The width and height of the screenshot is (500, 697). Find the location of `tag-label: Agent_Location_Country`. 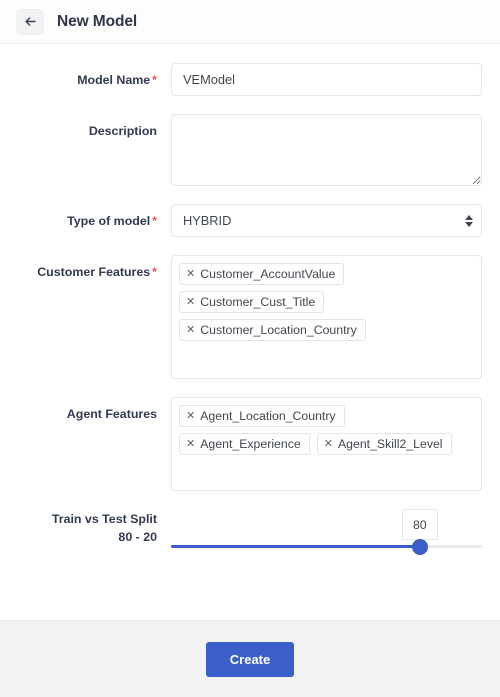

tag-label: Agent_Location_Country is located at coordinates (268, 416).